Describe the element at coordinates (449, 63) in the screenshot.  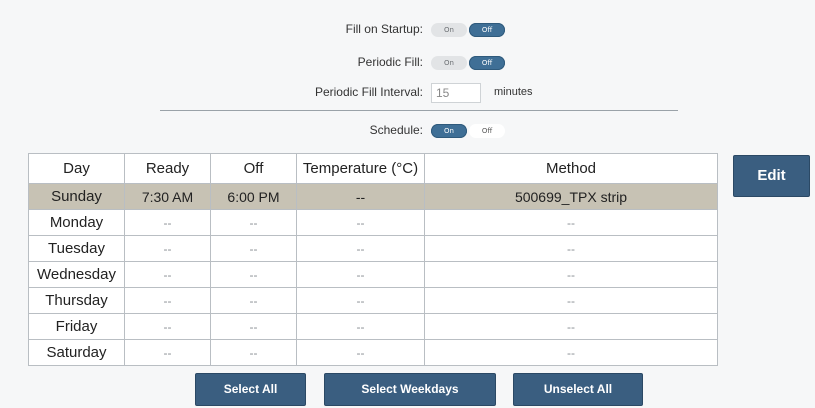
I see `periodic-fill-on-option: On` at that location.